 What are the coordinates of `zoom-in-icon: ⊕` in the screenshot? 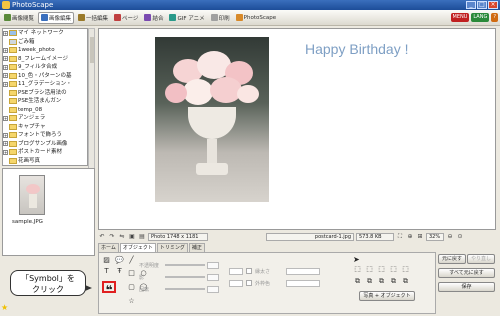 It's located at (410, 237).